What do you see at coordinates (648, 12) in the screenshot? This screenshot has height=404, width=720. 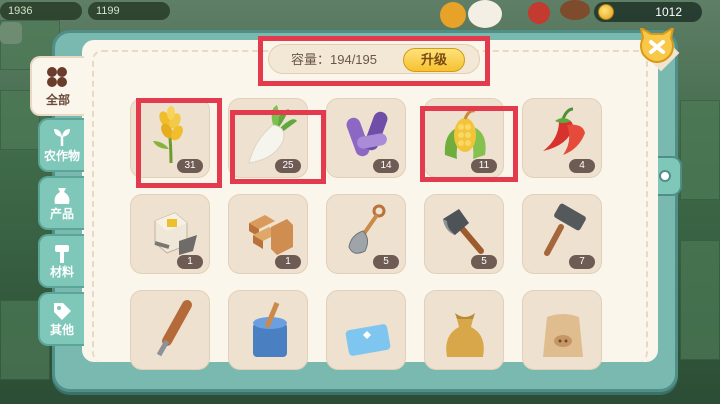 I see `coin-counter: 1012` at bounding box center [648, 12].